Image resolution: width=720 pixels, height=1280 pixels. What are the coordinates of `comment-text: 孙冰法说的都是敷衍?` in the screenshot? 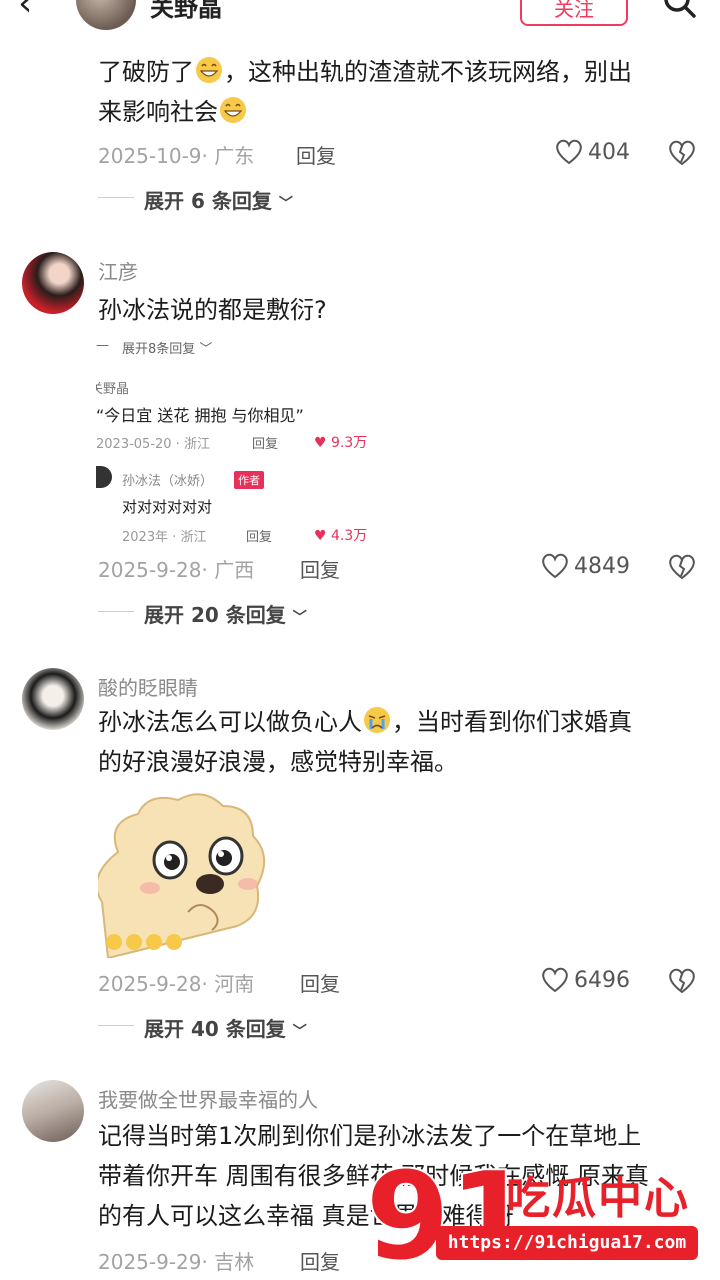 It's located at (212, 310).